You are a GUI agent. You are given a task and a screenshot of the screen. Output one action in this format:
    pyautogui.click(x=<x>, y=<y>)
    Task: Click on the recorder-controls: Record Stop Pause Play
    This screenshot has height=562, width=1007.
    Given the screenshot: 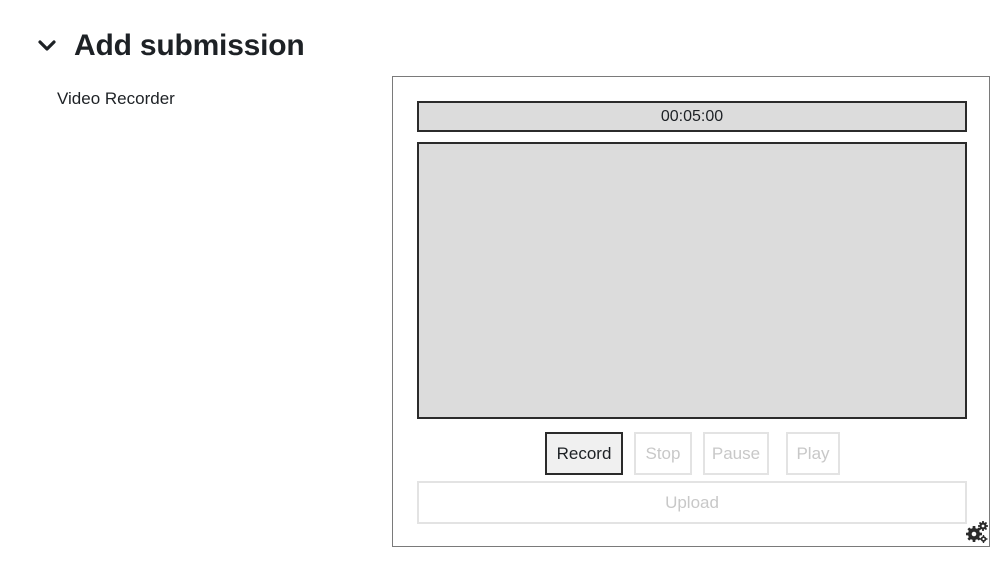 What is the action you would take?
    pyautogui.click(x=692, y=454)
    